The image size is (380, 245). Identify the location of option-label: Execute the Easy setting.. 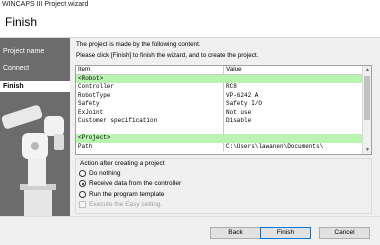
(126, 204).